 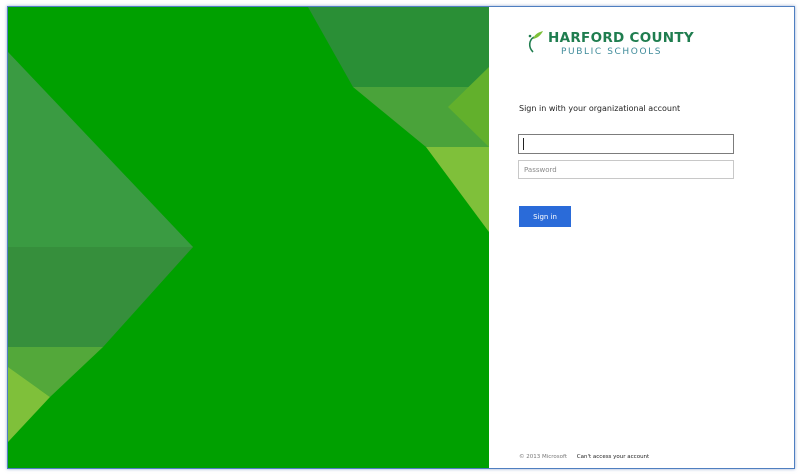 I want to click on logo-text-line2: PUBLIC SCHOOLS, so click(x=612, y=52).